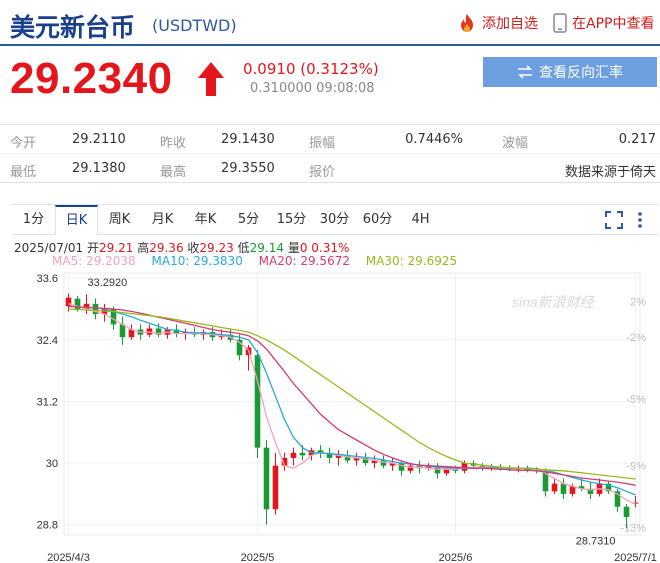 The image size is (660, 563). What do you see at coordinates (525, 72) in the screenshot?
I see `swap-arrows-icon` at bounding box center [525, 72].